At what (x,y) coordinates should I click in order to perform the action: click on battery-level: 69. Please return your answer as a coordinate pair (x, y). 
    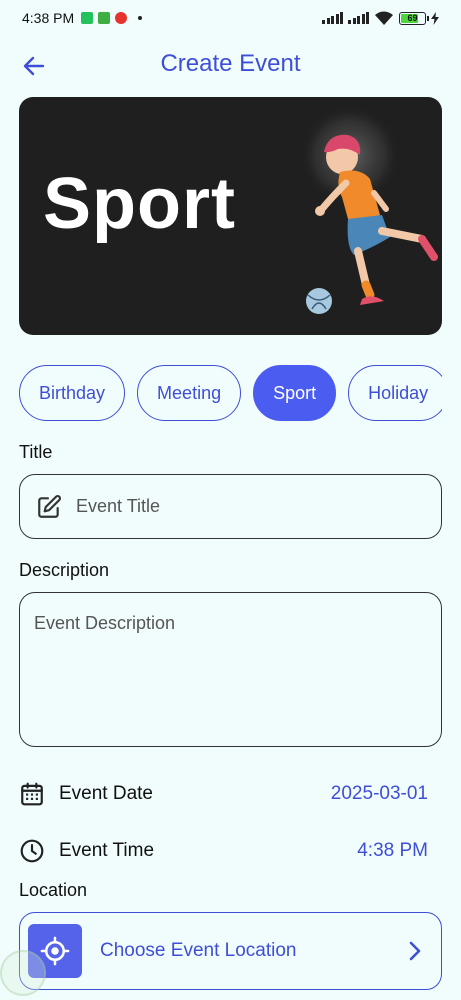
    Looking at the image, I should click on (412, 18).